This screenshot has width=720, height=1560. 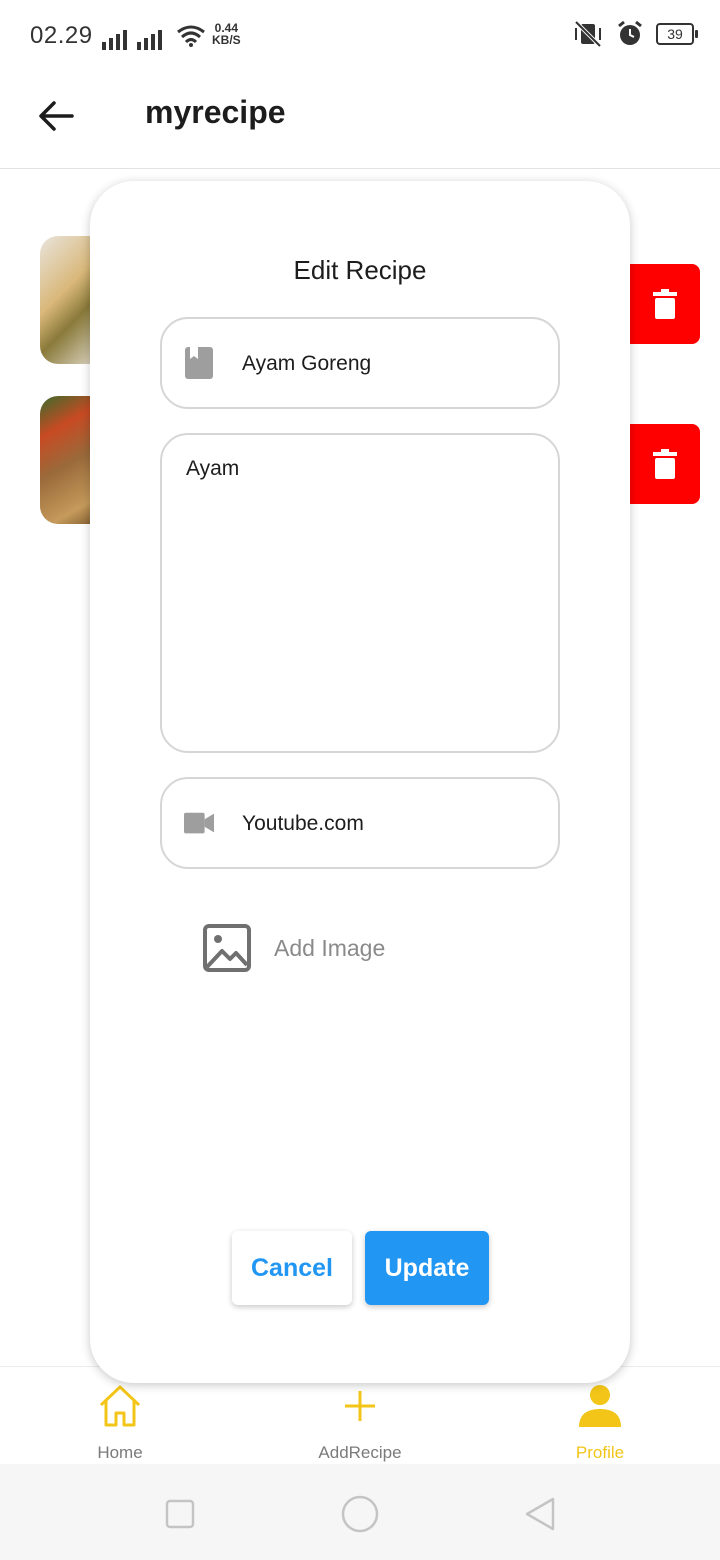 I want to click on nav-label-profile: Profile, so click(x=600, y=1452).